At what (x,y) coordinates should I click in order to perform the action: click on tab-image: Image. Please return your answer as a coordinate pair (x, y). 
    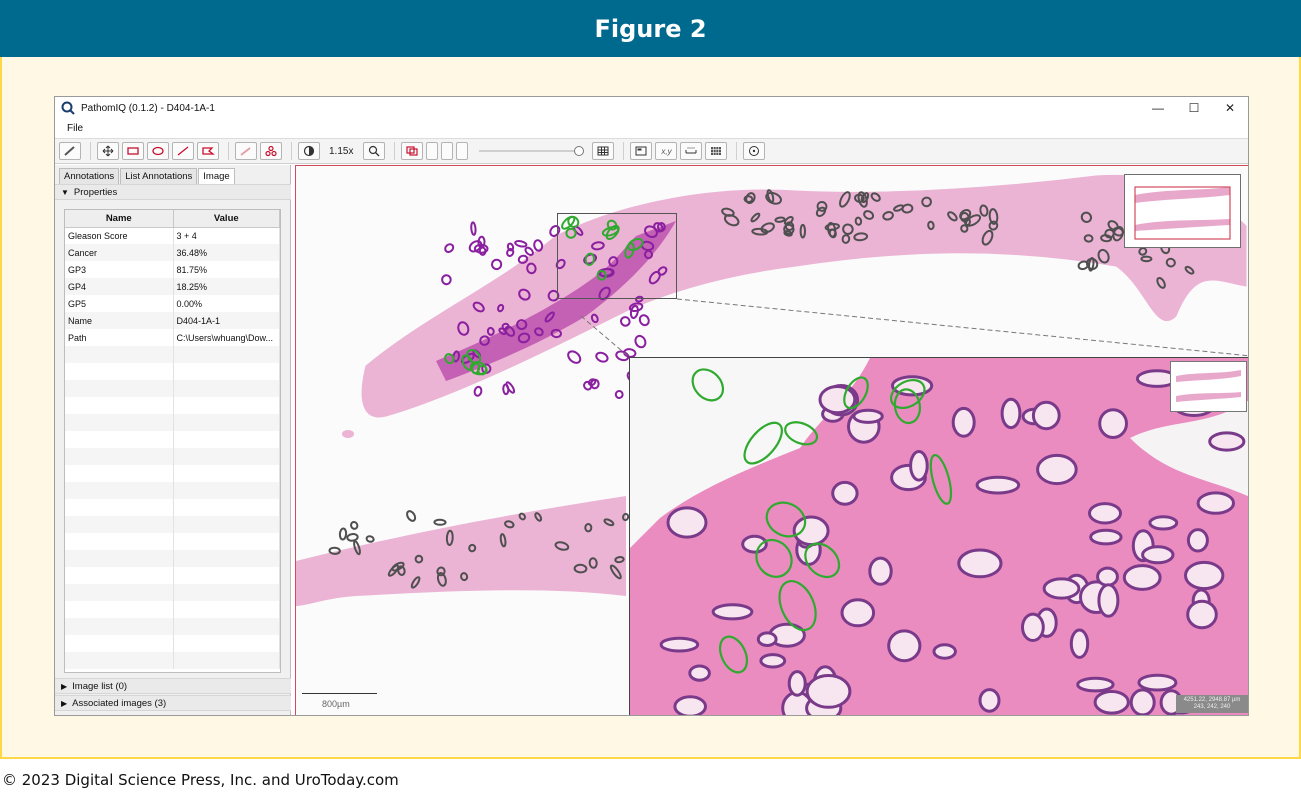
    Looking at the image, I should click on (216, 176).